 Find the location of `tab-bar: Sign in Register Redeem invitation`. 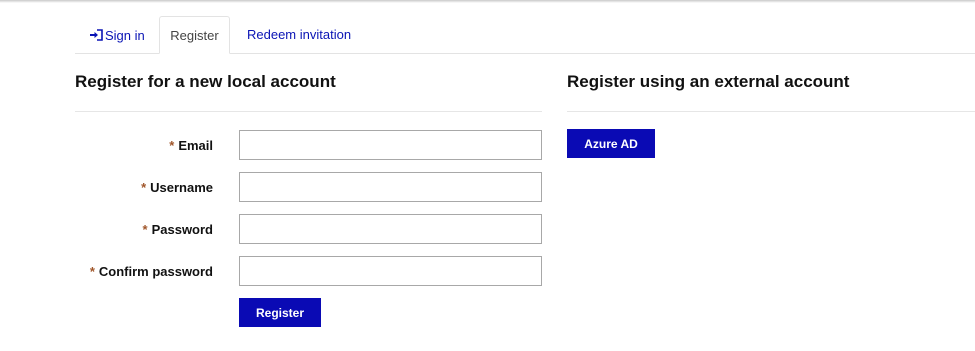

tab-bar: Sign in Register Redeem invitation is located at coordinates (525, 35).